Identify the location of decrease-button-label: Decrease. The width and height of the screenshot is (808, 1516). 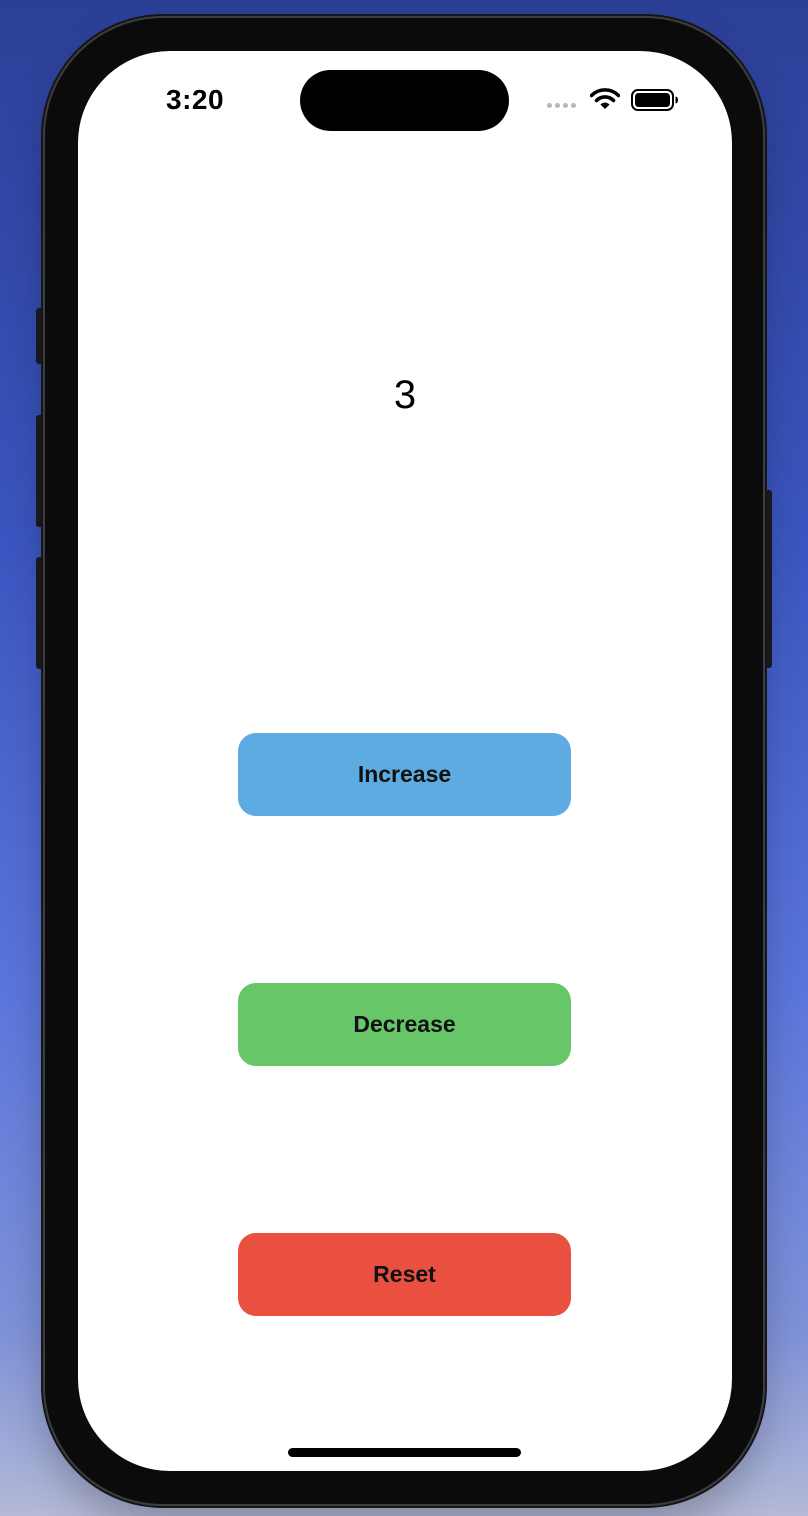
(404, 1024).